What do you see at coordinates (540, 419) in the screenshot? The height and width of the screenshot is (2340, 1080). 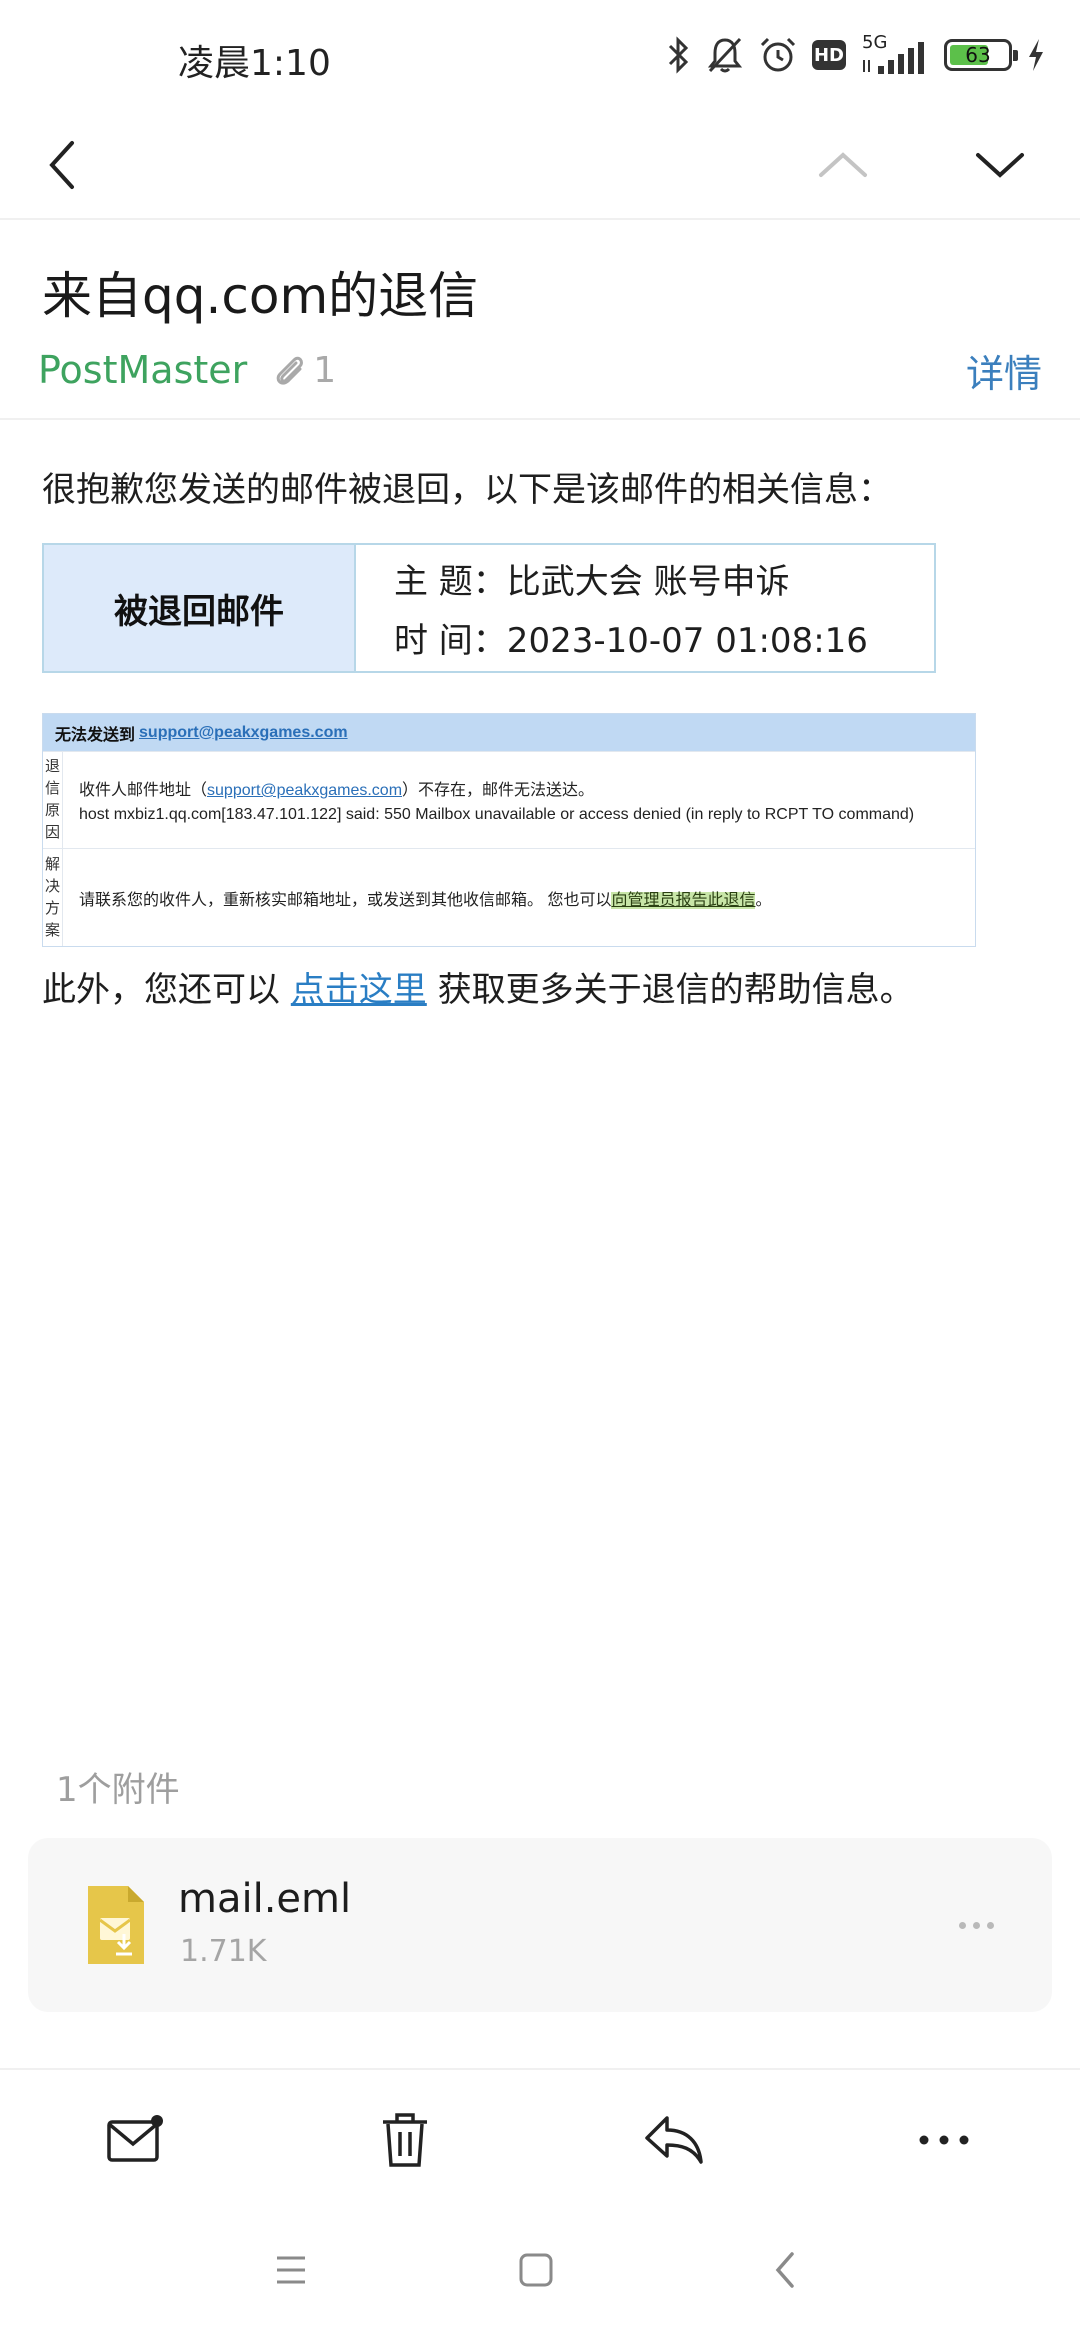 I see `header-divider` at bounding box center [540, 419].